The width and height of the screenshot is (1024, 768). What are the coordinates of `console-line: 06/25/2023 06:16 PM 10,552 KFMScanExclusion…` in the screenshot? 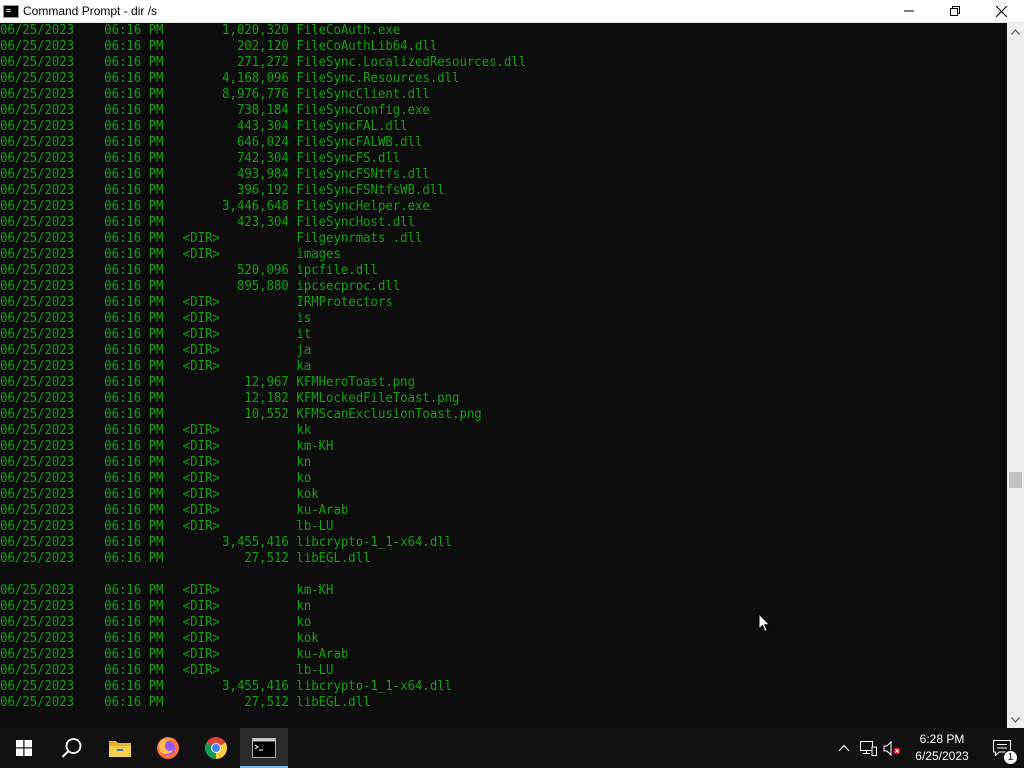 It's located at (477, 415).